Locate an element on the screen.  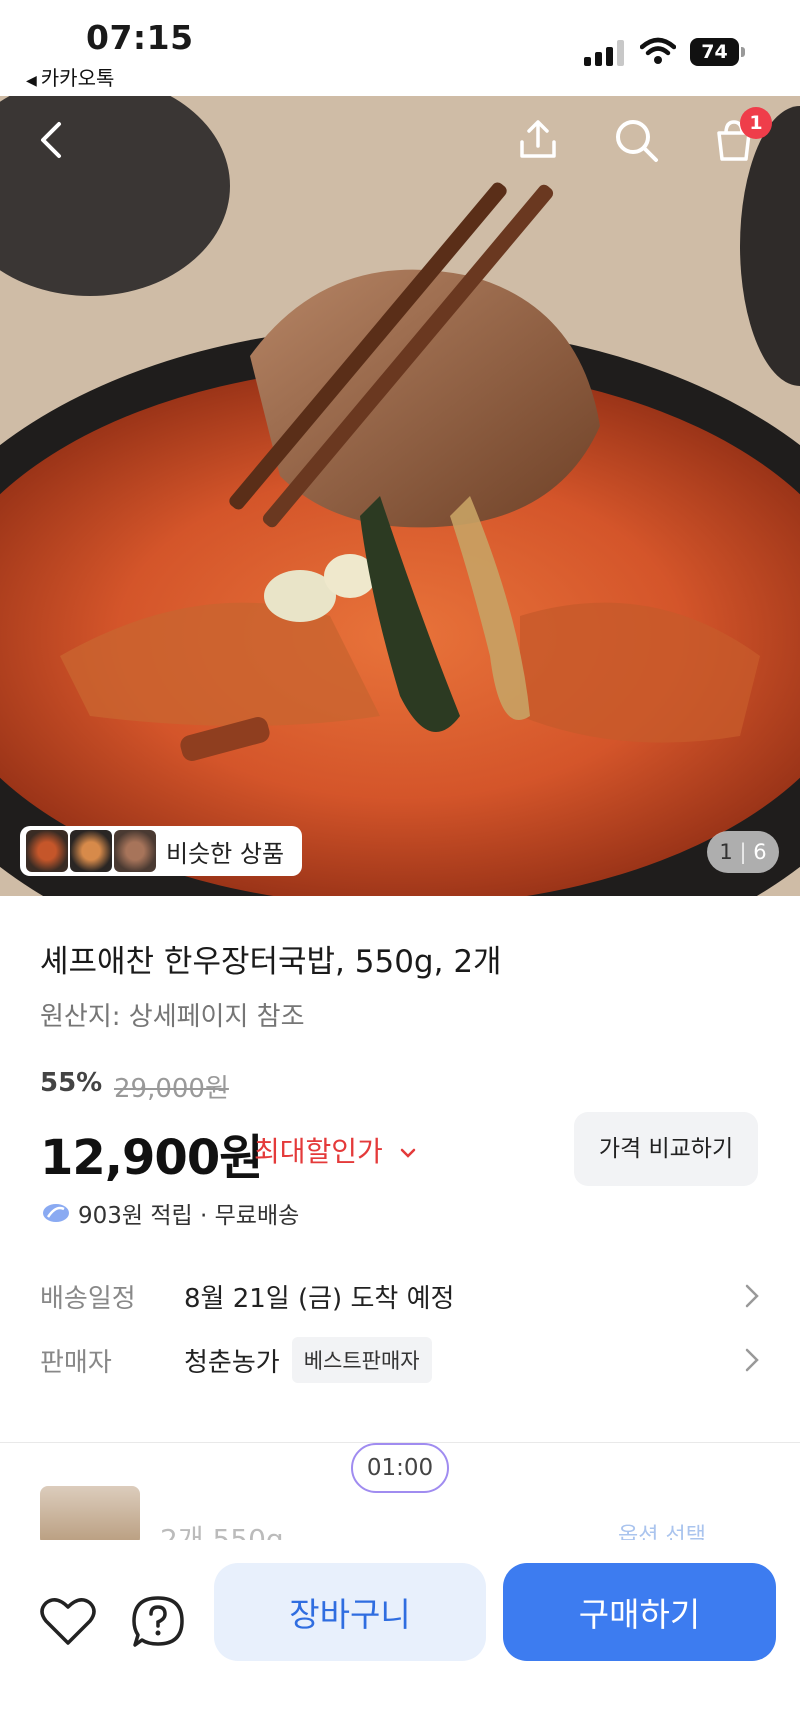
heart-icon is located at coordinates (68, 1621).